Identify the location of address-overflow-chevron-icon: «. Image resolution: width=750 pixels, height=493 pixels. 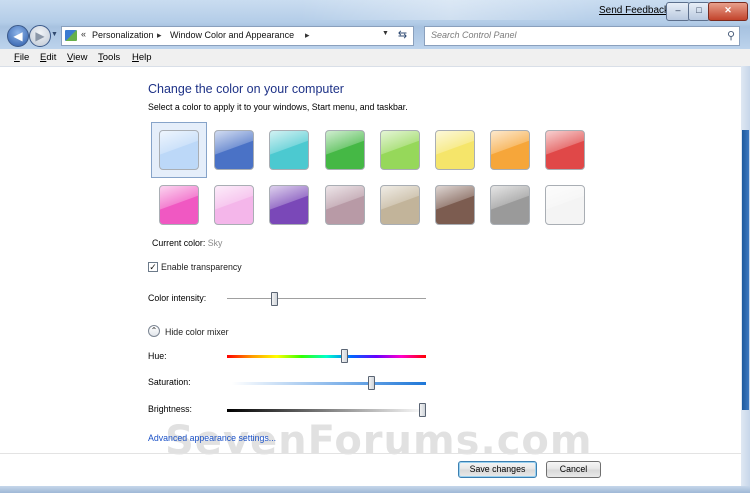
(83, 34).